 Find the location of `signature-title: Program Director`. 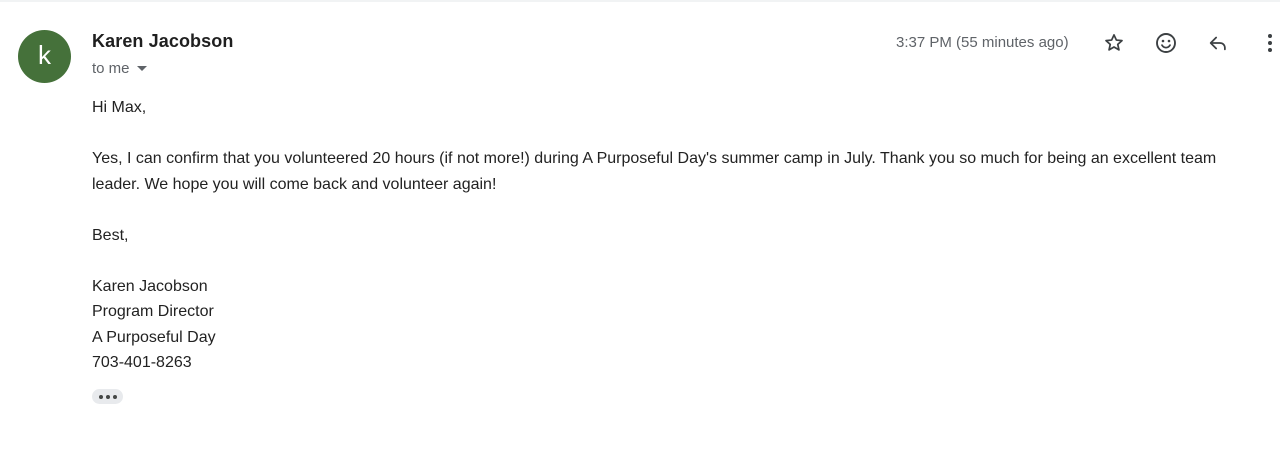

signature-title: Program Director is located at coordinates (153, 311).